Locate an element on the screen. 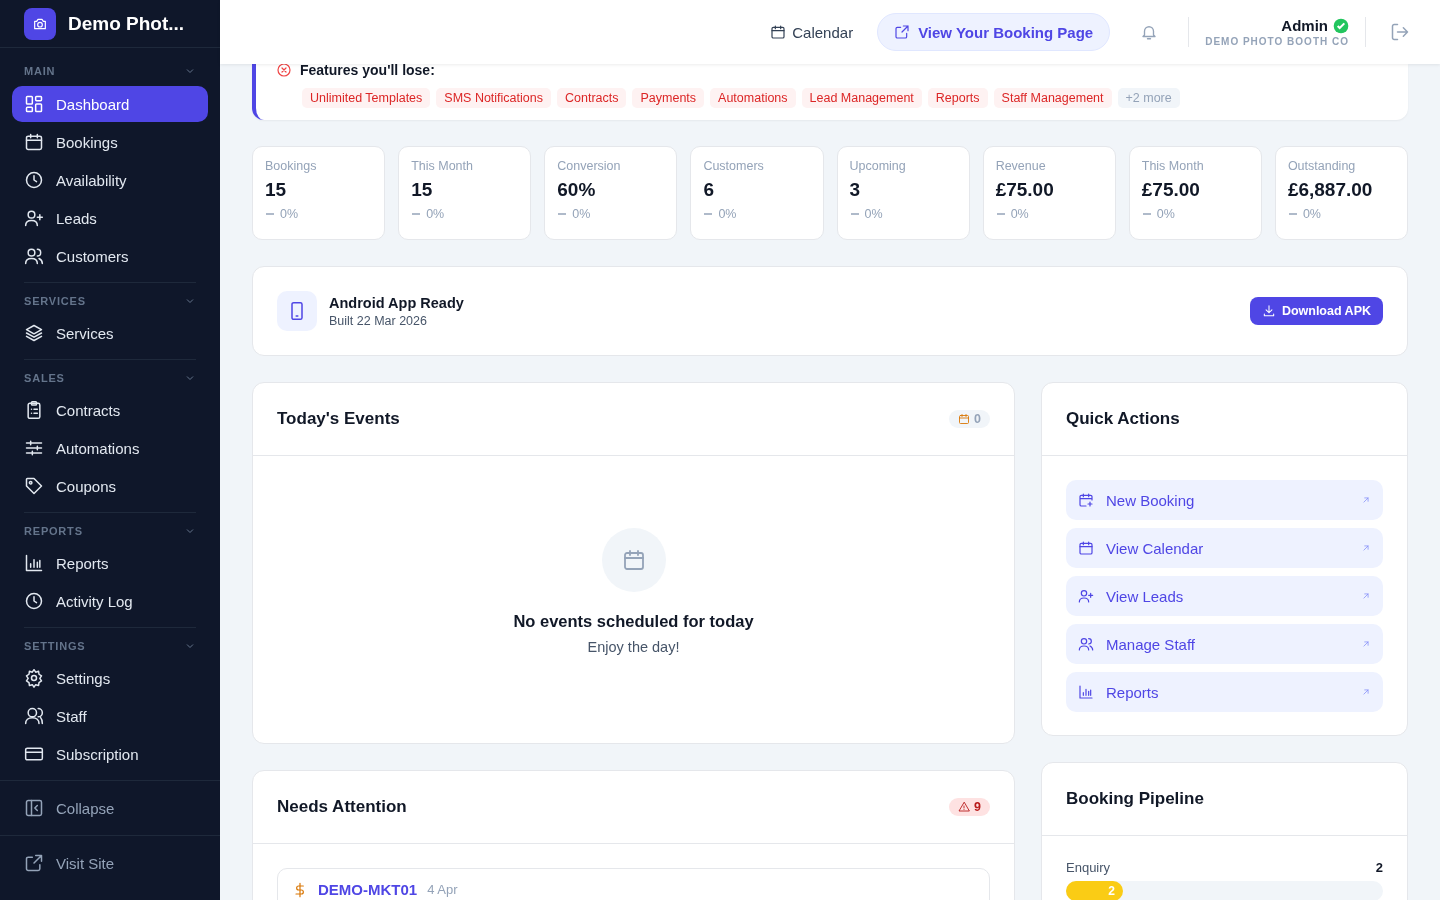  app-title: Android App Ready is located at coordinates (397, 302).